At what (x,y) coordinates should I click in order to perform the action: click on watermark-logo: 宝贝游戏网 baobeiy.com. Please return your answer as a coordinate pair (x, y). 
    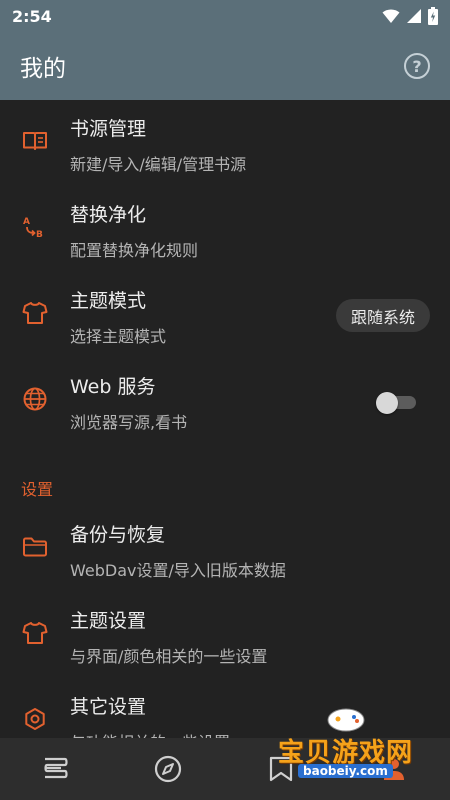
    Looking at the image, I should click on (347, 745).